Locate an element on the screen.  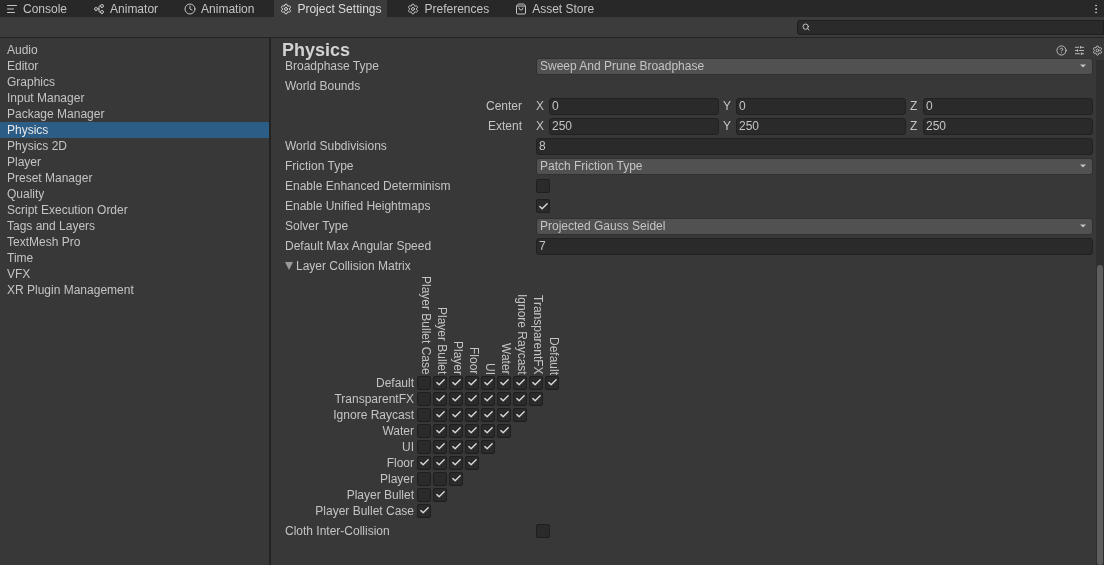
tab: Console is located at coordinates (37, 8).